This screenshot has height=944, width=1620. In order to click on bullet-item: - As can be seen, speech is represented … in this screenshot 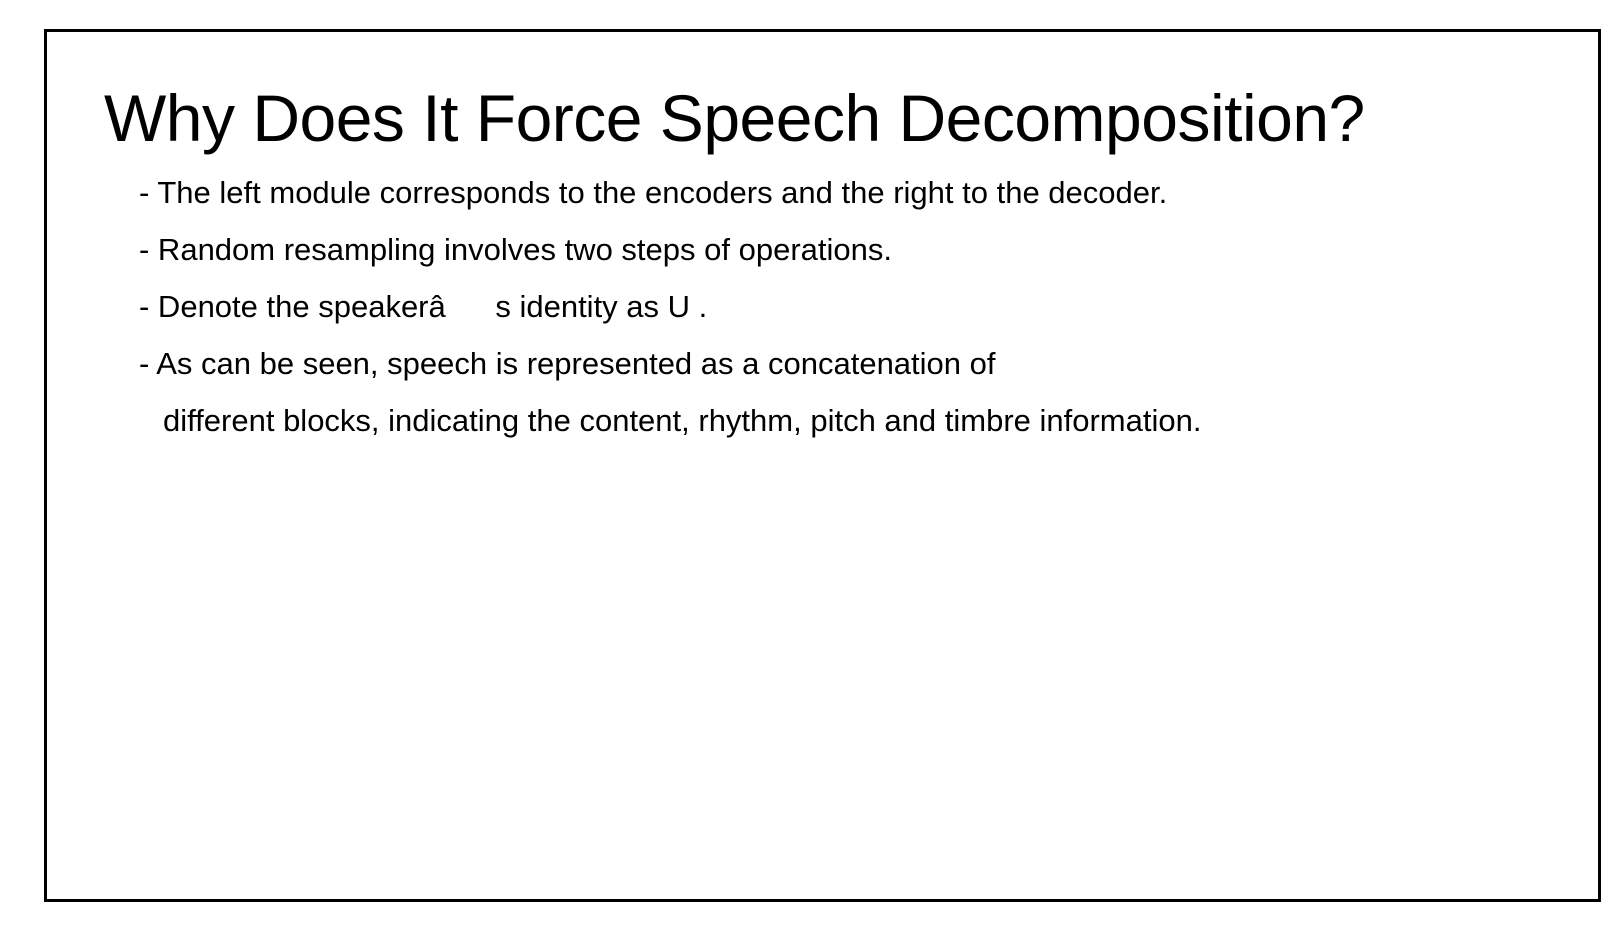, I will do `click(567, 363)`.